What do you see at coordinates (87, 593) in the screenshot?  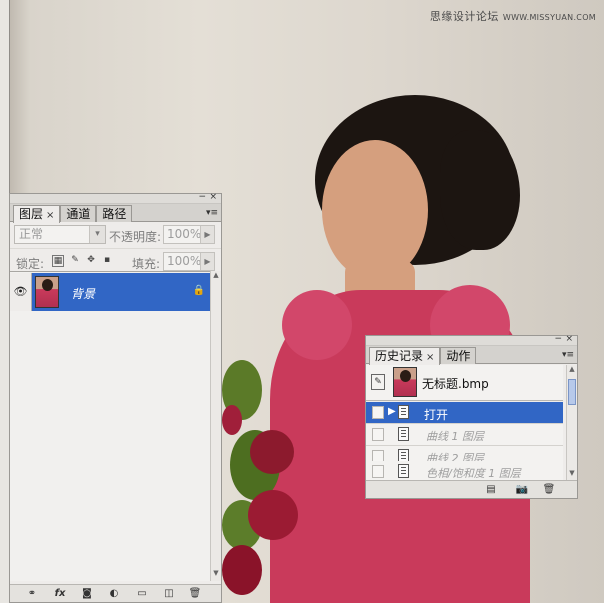 I see `mask-icon: ◙` at bounding box center [87, 593].